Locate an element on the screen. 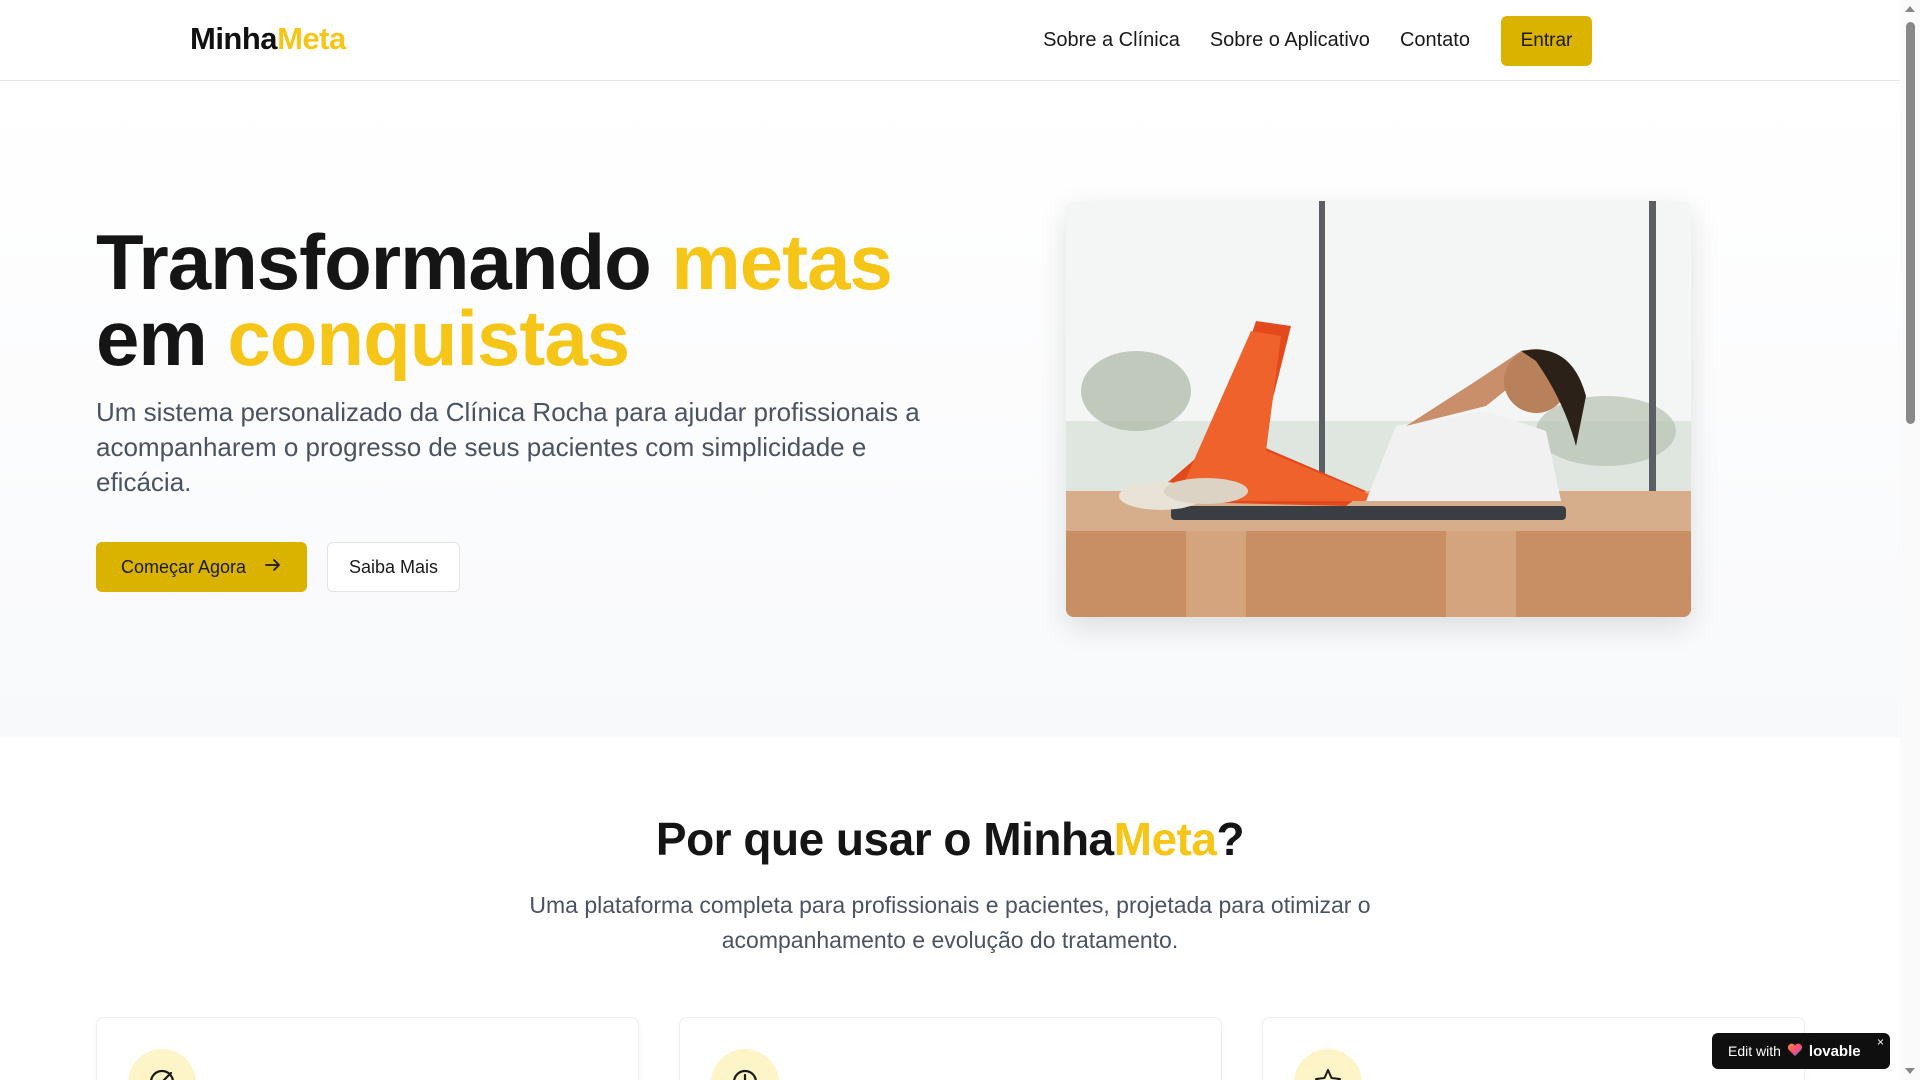 The width and height of the screenshot is (1920, 1080). hero-title-accent1: metas is located at coordinates (781, 262).